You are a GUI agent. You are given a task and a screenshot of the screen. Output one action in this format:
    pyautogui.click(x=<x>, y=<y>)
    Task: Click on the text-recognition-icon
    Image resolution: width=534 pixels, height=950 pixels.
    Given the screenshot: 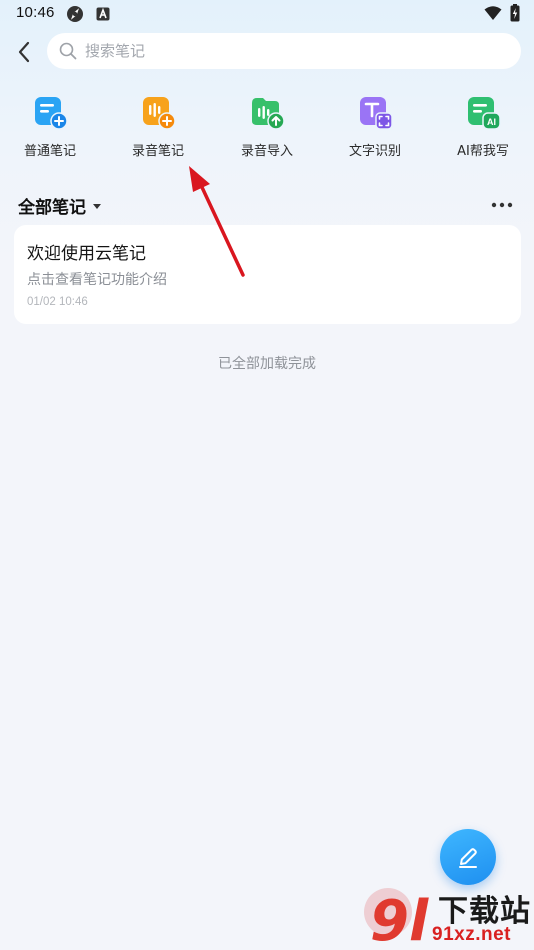 What is the action you would take?
    pyautogui.click(x=376, y=113)
    